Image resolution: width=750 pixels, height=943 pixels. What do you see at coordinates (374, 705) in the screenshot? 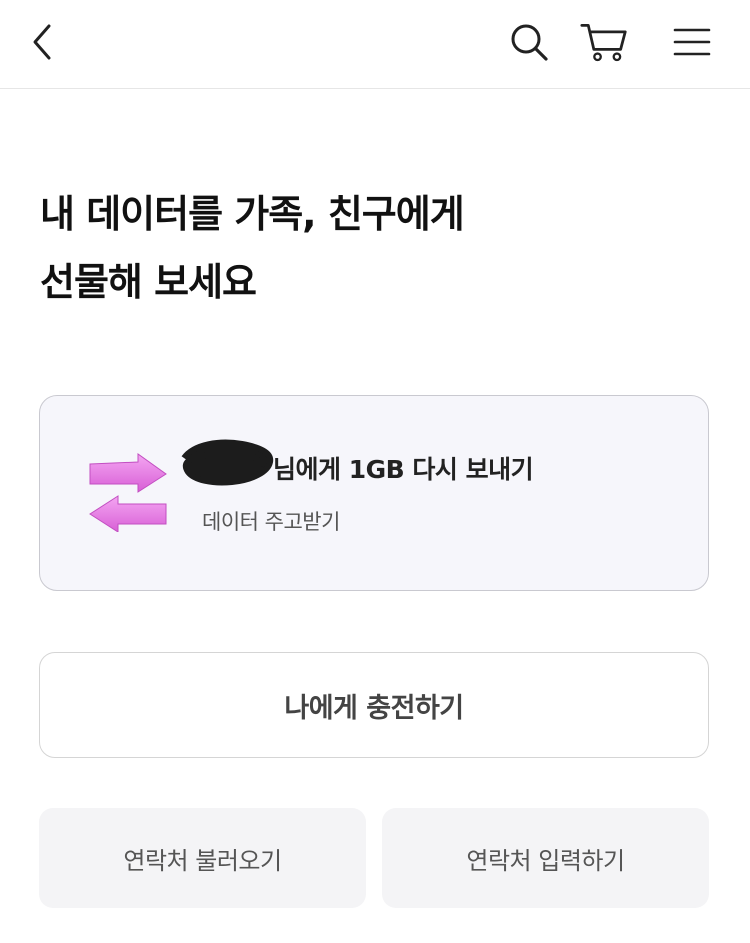
I see `charge-self-button: 나에게 충전하기` at bounding box center [374, 705].